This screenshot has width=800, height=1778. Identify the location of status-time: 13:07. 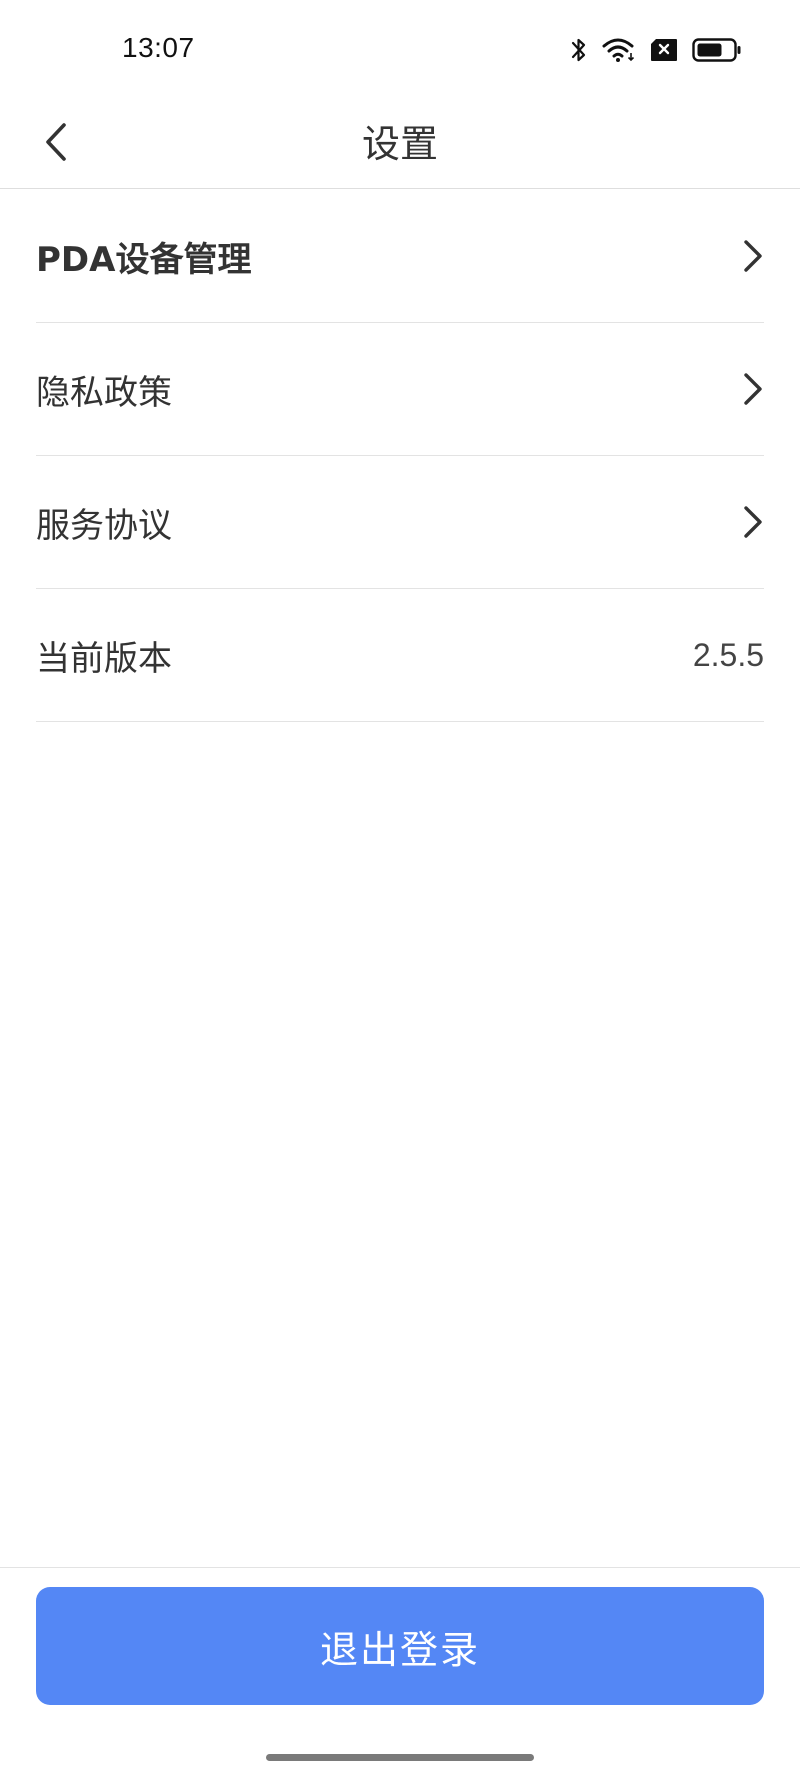
(158, 47).